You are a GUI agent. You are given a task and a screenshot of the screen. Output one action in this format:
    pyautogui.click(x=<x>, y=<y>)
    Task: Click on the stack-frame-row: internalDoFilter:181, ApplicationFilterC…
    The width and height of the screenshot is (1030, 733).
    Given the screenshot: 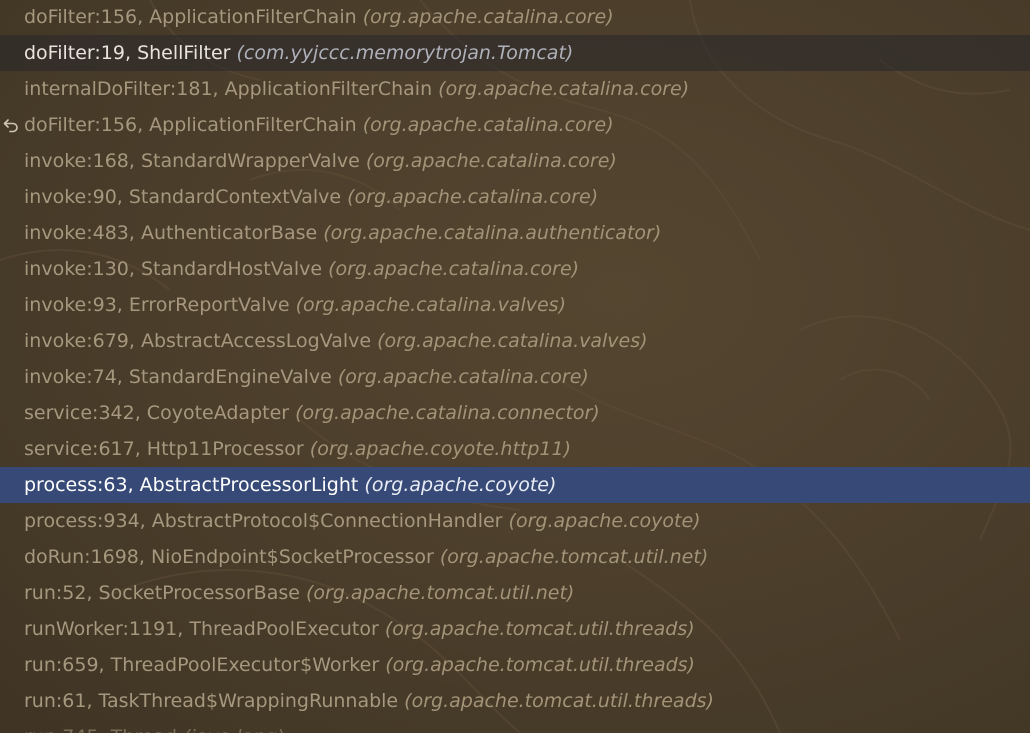 What is the action you would take?
    pyautogui.click(x=515, y=89)
    